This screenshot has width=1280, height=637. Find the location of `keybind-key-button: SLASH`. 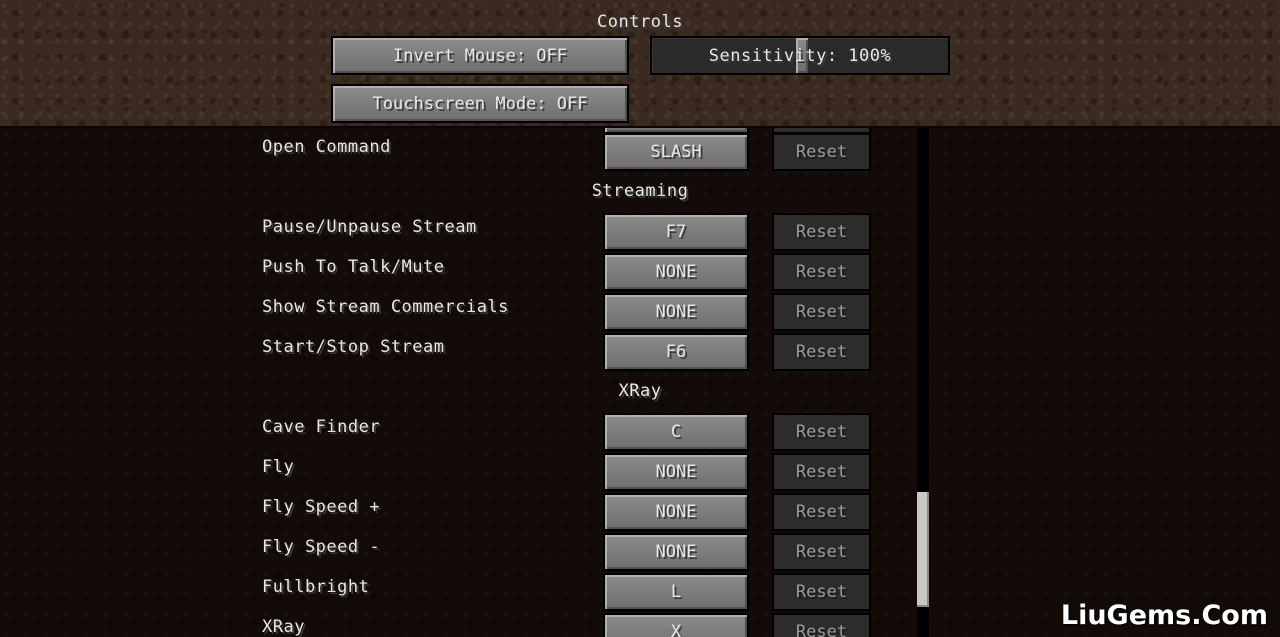

keybind-key-button: SLASH is located at coordinates (676, 152).